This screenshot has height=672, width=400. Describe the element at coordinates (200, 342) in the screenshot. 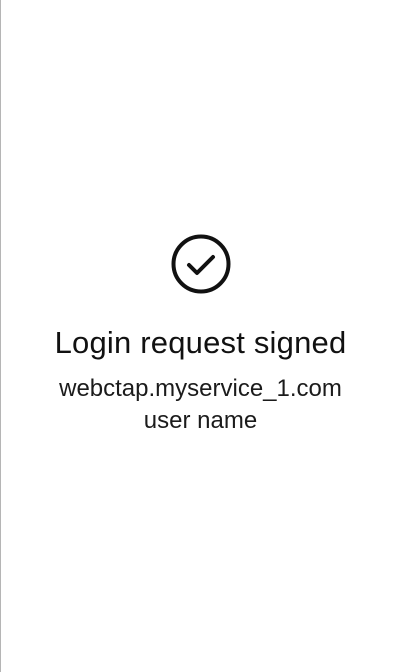

I see `status-title: Login request signed` at that location.